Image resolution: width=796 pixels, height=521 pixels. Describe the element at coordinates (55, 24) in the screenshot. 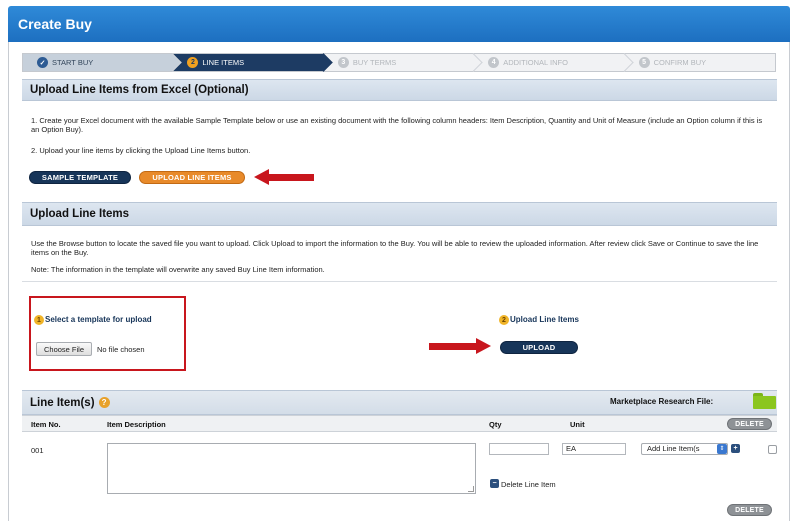

I see `window-title: Create Buy` at that location.